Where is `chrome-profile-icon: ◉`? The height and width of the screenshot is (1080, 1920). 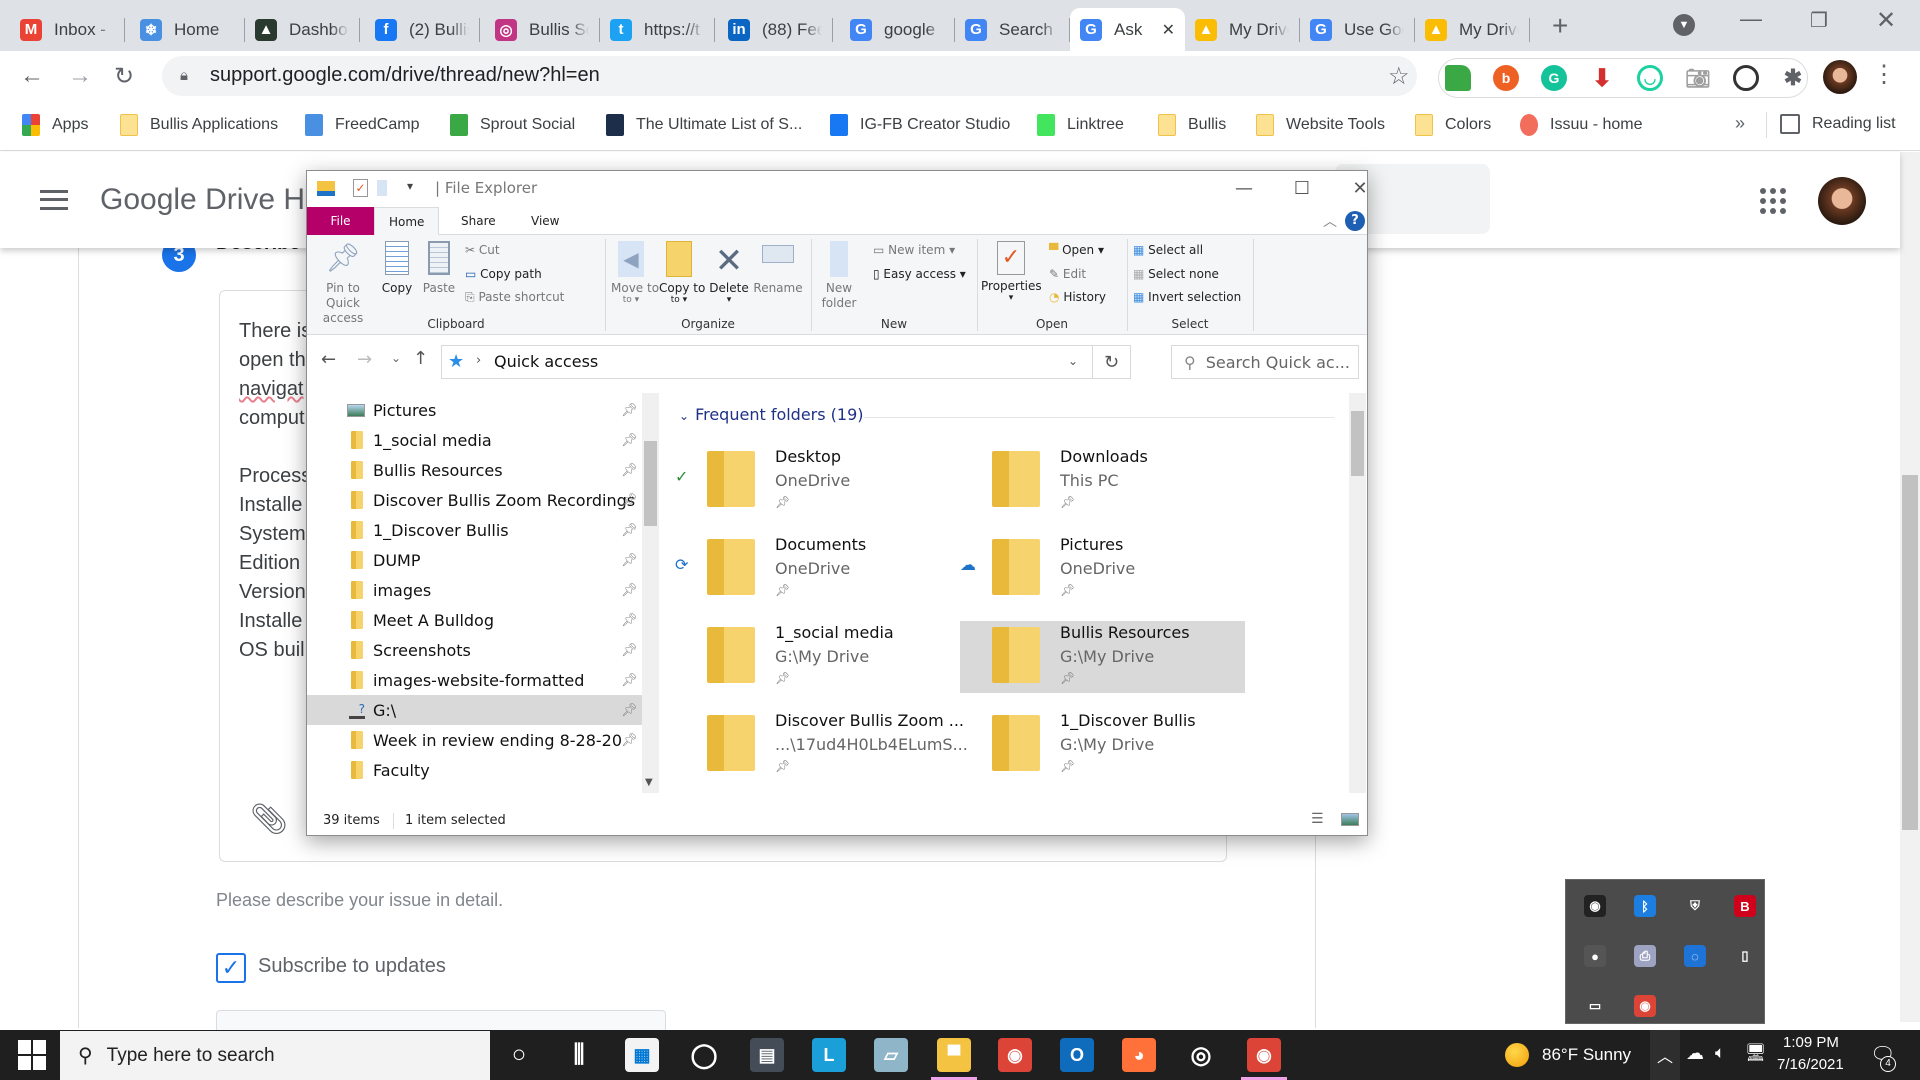 chrome-profile-icon: ◉ is located at coordinates (1264, 1055).